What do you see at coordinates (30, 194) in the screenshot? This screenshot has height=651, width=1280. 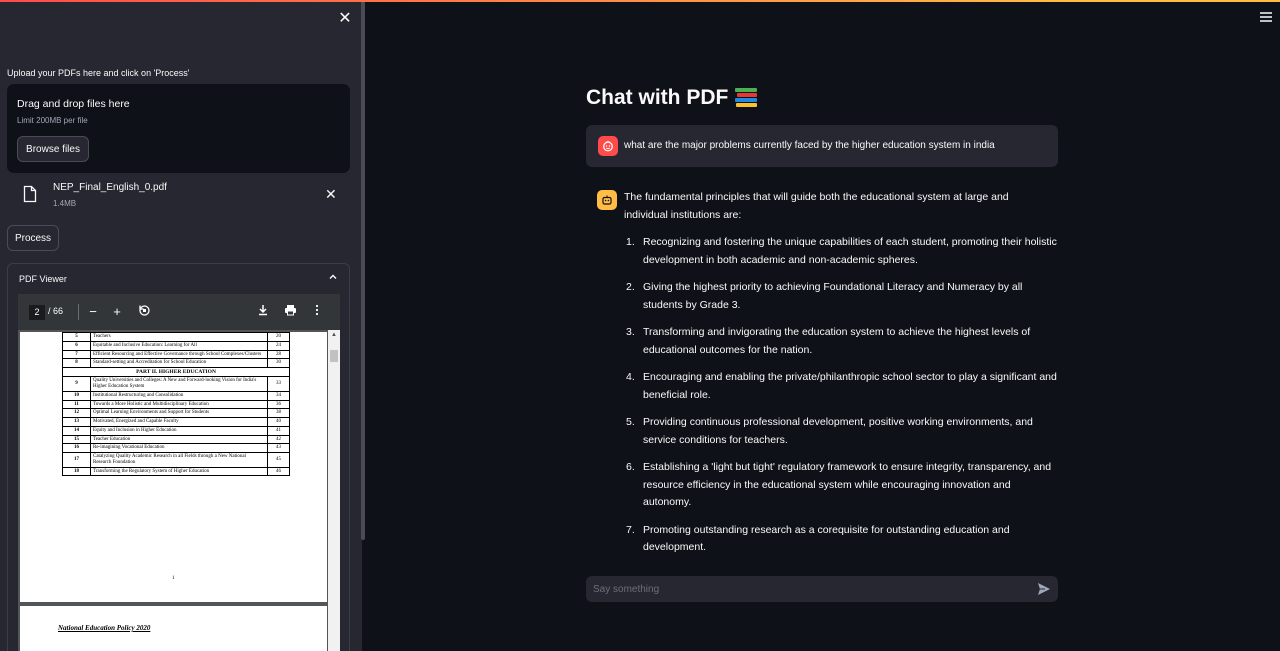 I see `file-icon` at bounding box center [30, 194].